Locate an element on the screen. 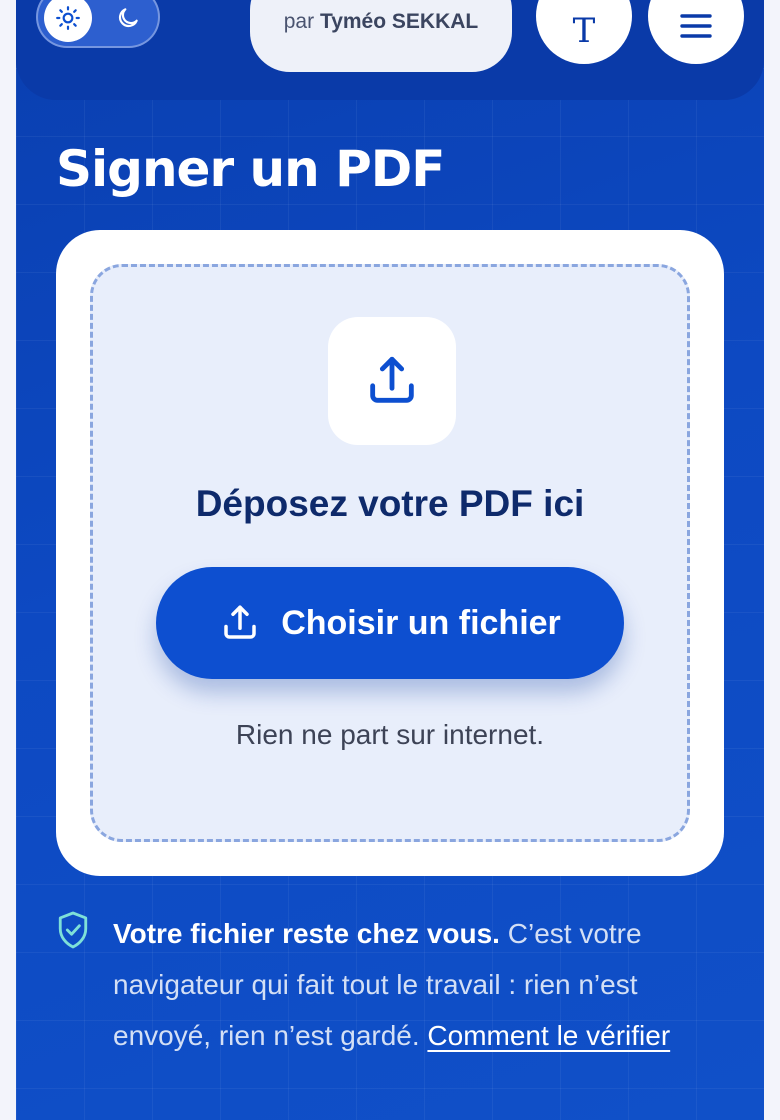 This screenshot has width=780, height=1120. text-size-button: T is located at coordinates (584, 32).